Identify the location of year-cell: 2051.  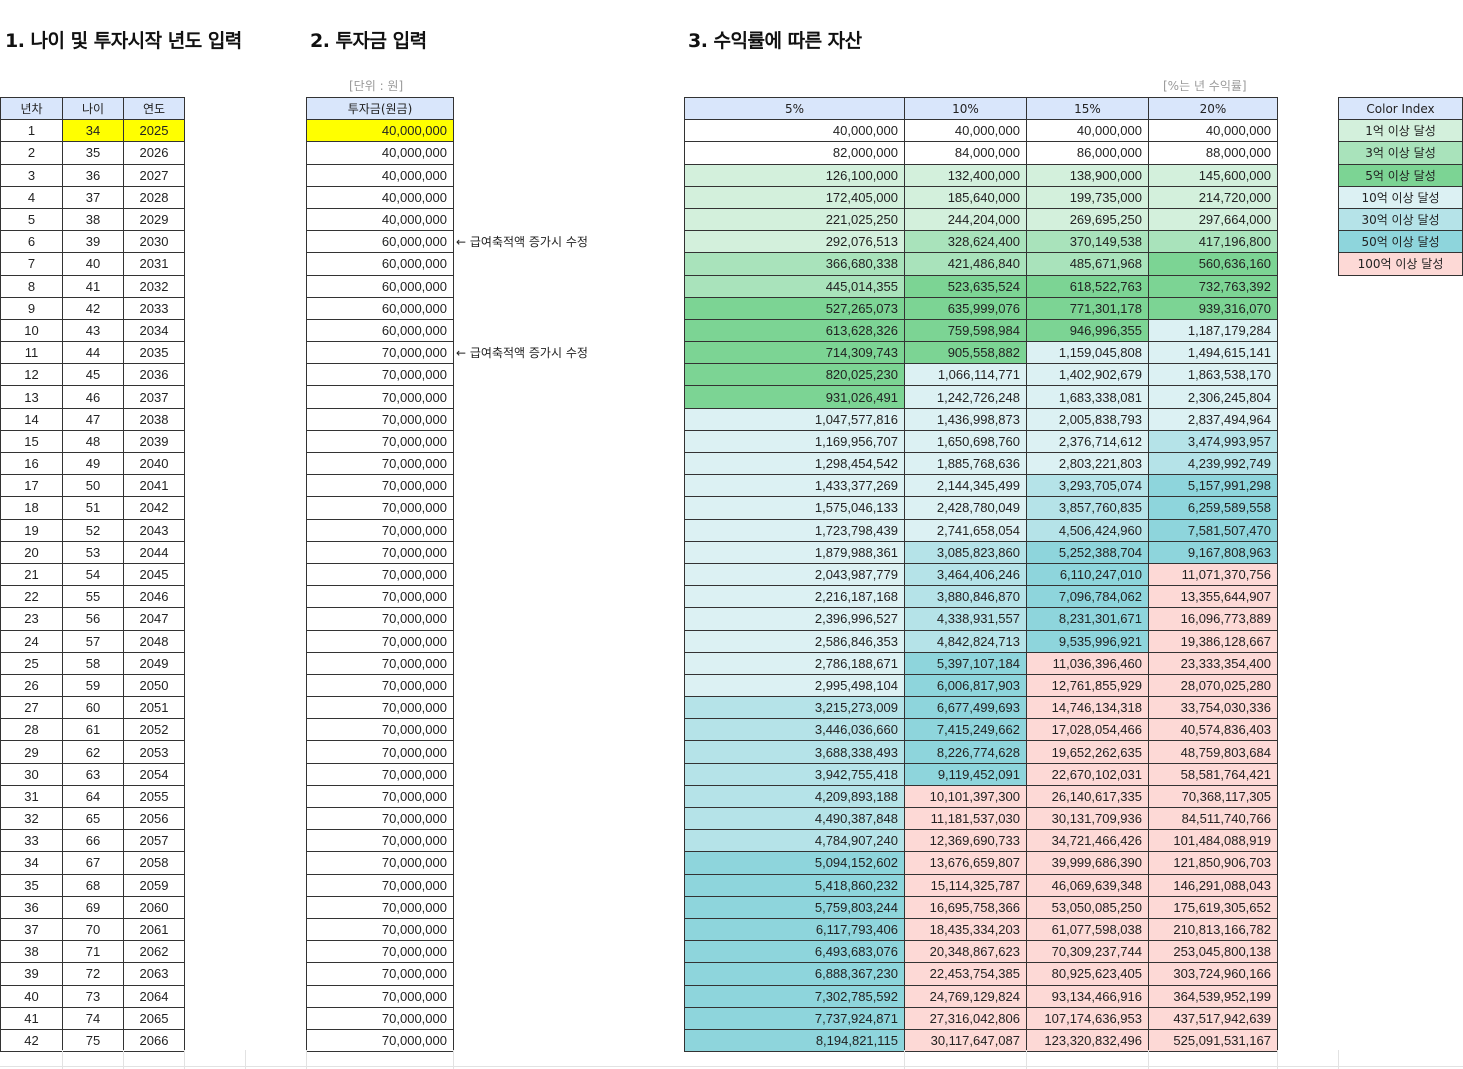
(154, 708).